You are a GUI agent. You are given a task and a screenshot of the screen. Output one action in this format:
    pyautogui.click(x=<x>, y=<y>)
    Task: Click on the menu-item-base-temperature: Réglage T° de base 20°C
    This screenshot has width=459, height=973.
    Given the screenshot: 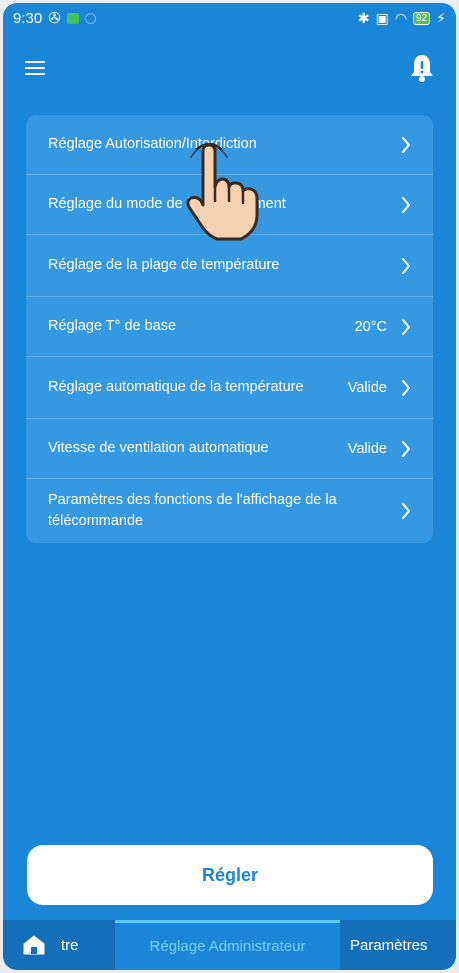 What is the action you would take?
    pyautogui.click(x=229, y=327)
    